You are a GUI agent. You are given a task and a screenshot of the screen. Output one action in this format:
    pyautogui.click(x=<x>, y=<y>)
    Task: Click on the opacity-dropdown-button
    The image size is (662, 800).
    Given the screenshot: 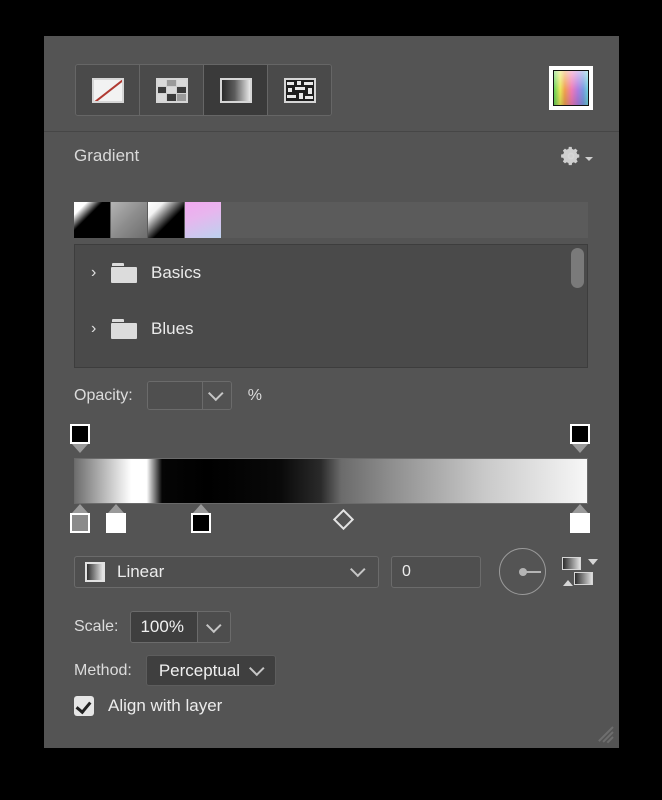 What is the action you would take?
    pyautogui.click(x=216, y=395)
    